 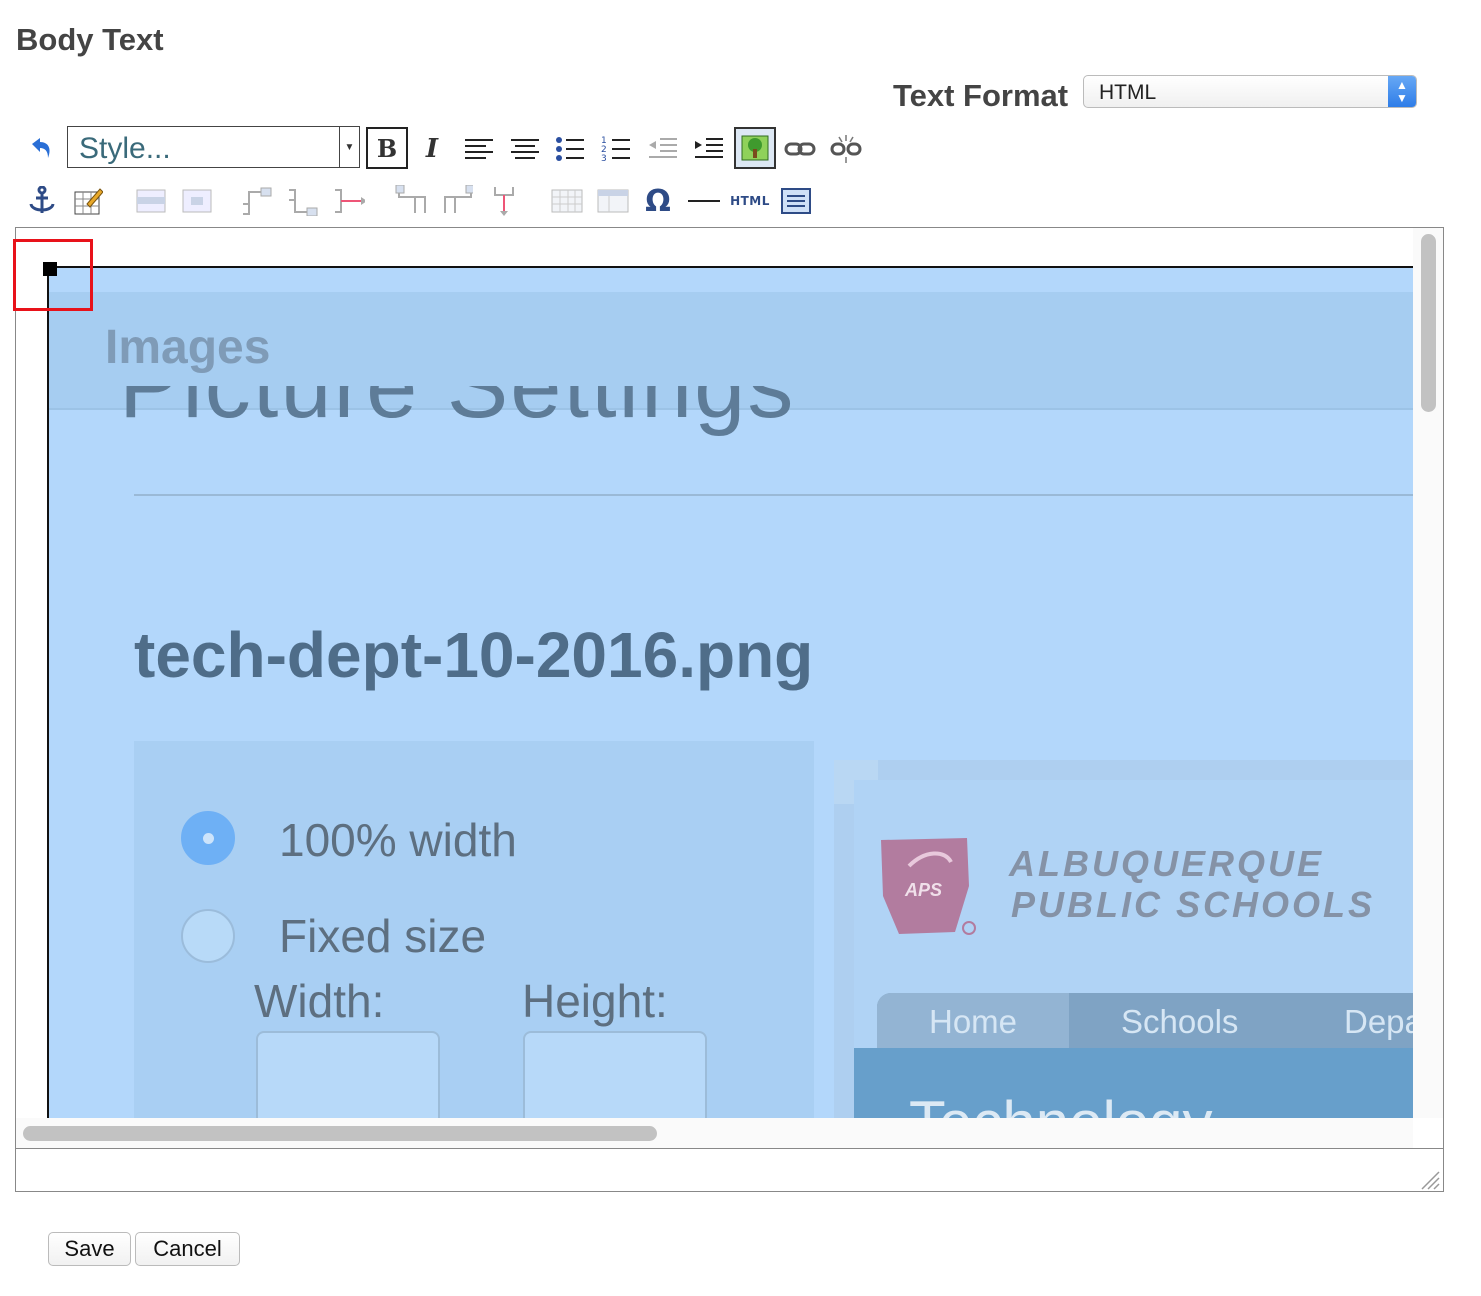 I want to click on bullet-list-icon, so click(x=570, y=149).